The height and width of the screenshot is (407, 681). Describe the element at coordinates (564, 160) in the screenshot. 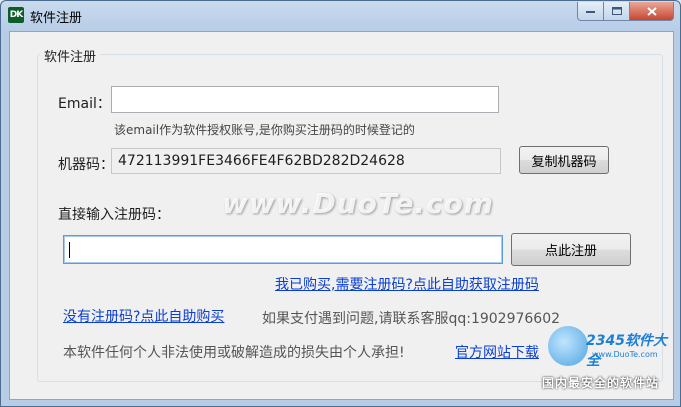

I see `copy-machine-code-button: 复制机器码` at that location.